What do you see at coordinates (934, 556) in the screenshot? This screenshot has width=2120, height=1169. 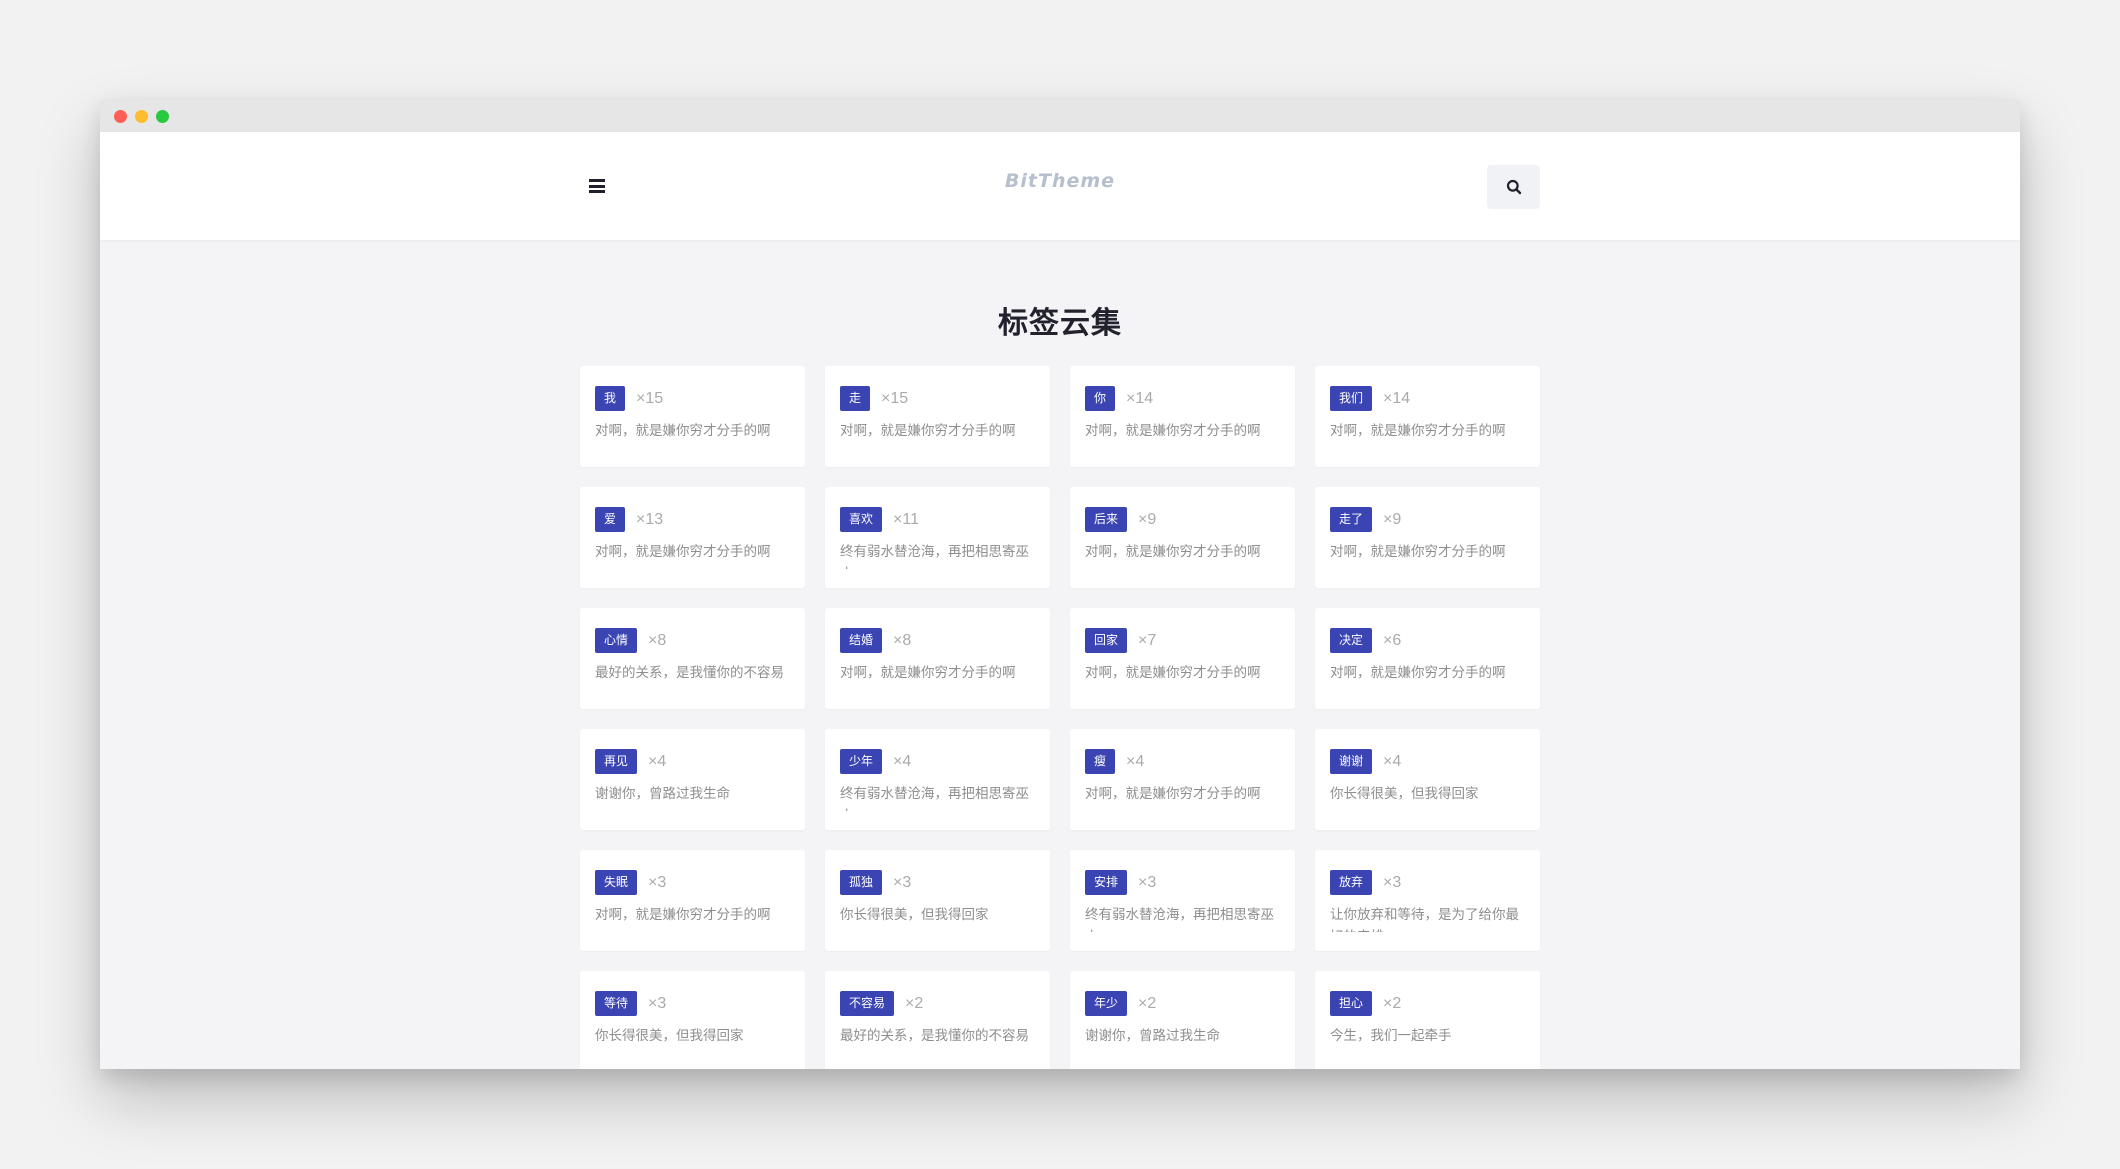 I see `tag-description: 终有弱水替沧海，再把相思寄巫山` at bounding box center [934, 556].